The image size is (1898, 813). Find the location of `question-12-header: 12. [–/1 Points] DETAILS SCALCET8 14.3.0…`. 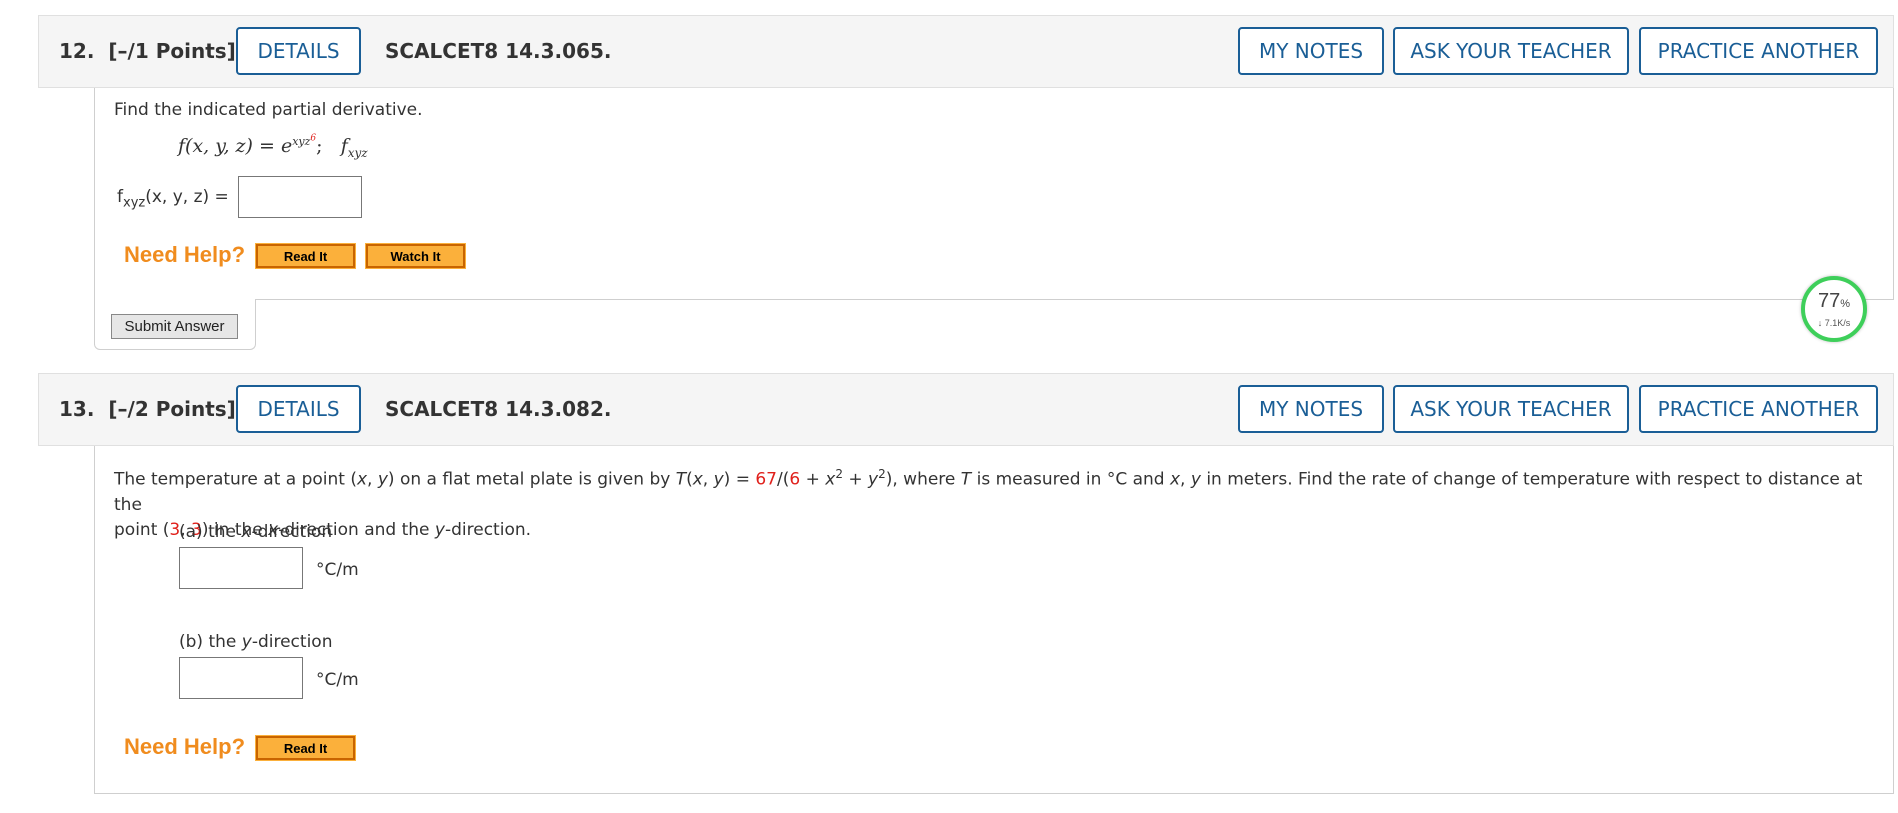

question-12-header: 12. [–/1 Points] DETAILS SCALCET8 14.3.0… is located at coordinates (966, 51).